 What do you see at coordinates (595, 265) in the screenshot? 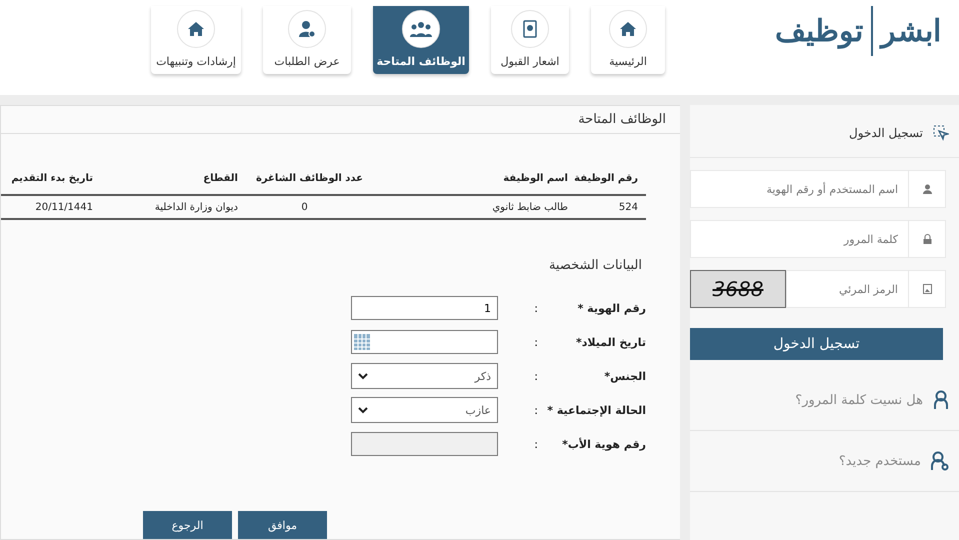
I see `section-title: البيانات الشخصية` at bounding box center [595, 265].